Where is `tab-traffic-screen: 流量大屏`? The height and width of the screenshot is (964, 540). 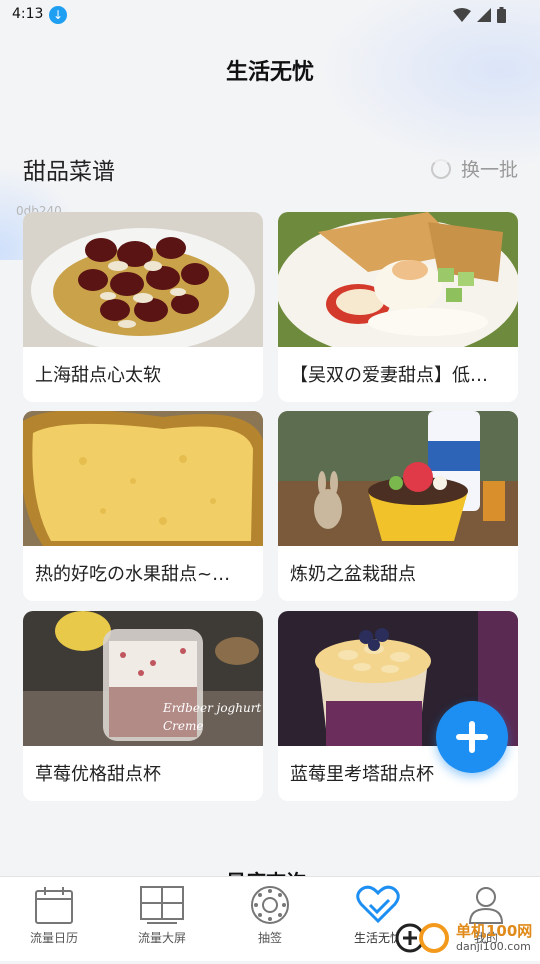 tab-traffic-screen: 流量大屏 is located at coordinates (162, 919).